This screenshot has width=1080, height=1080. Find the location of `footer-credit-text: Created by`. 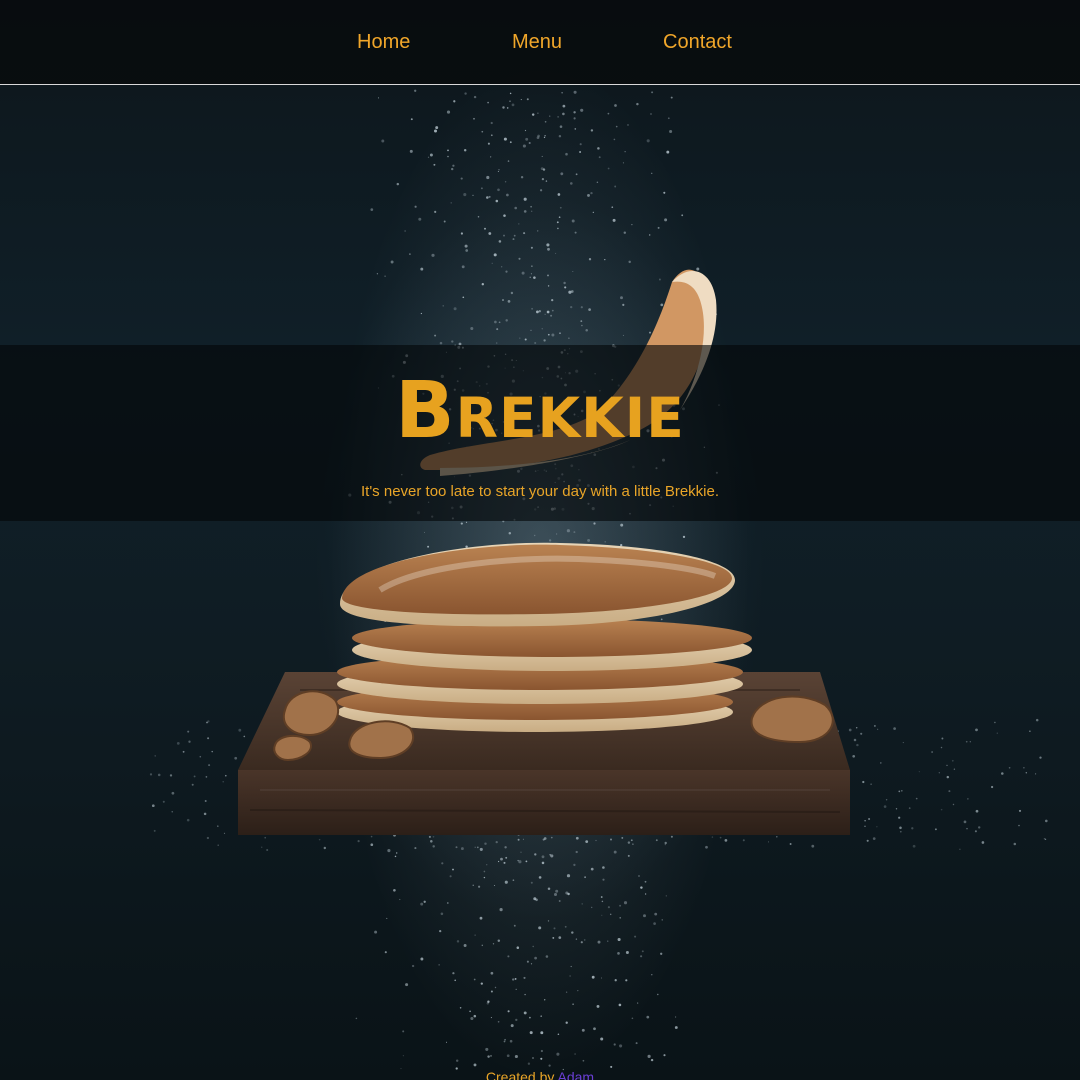

footer-credit-text: Created by is located at coordinates (520, 1074).